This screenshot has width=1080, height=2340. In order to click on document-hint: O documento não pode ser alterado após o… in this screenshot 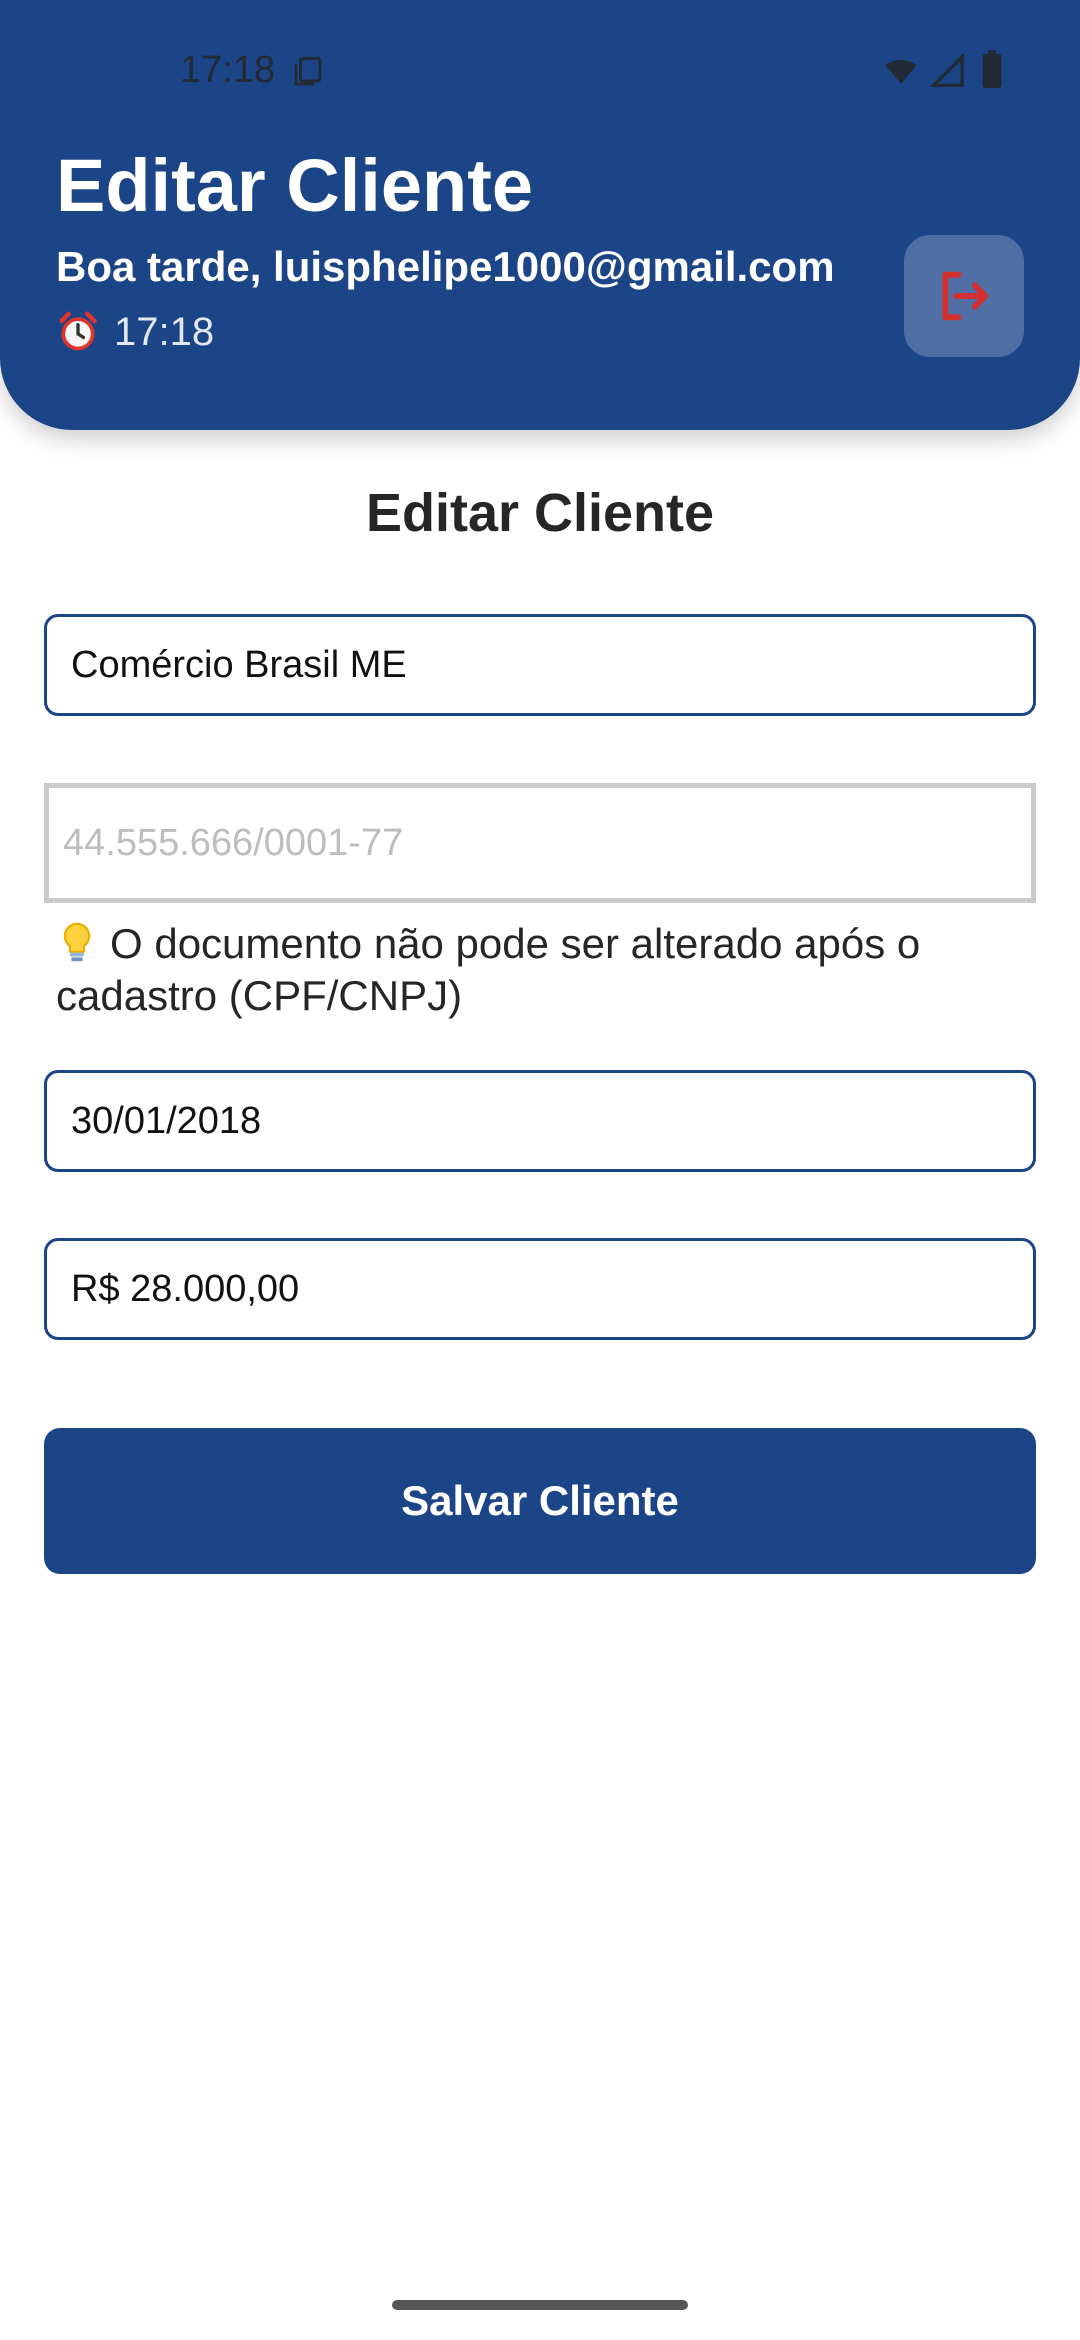, I will do `click(531, 970)`.